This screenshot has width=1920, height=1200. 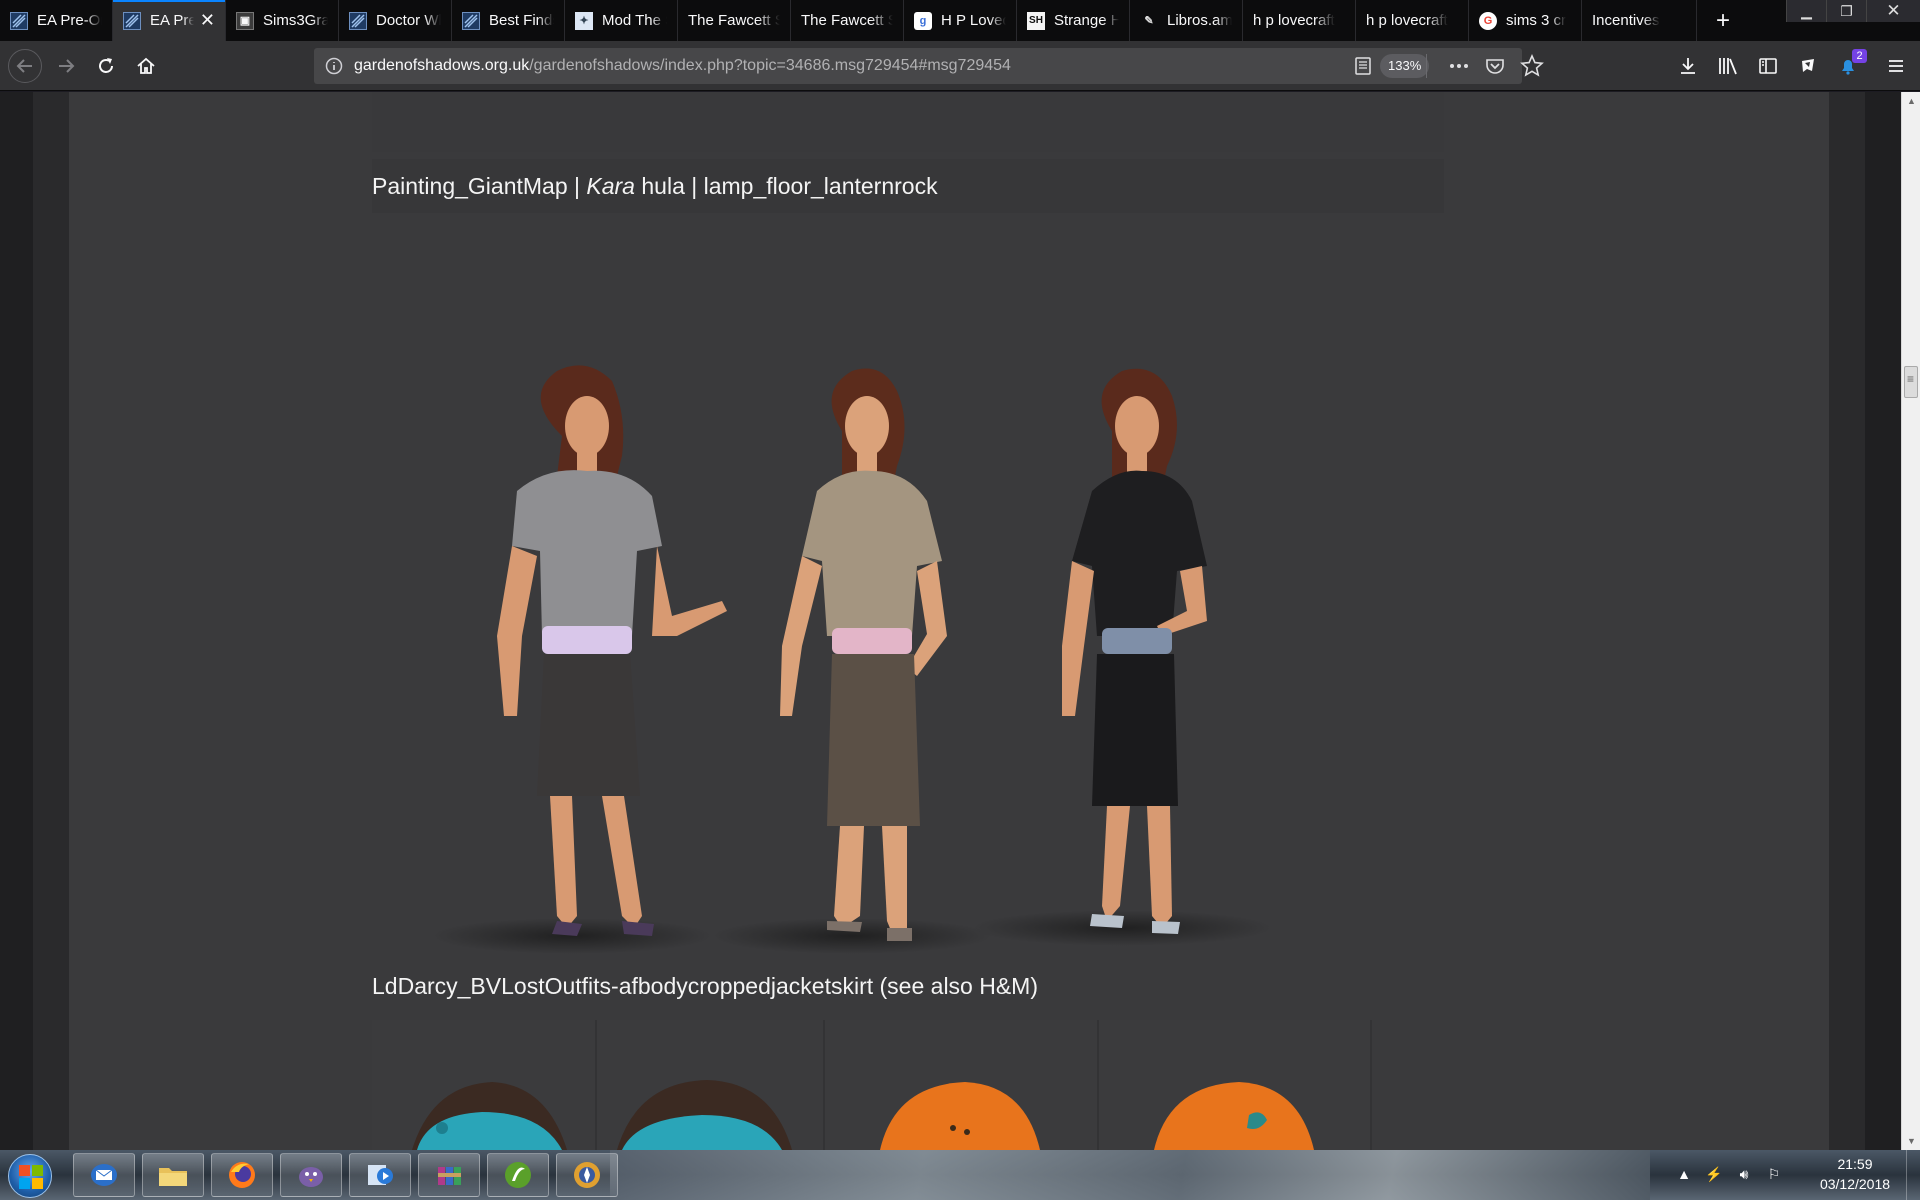 I want to click on scroll-down-icon: ▼, so click(x=1911, y=1141).